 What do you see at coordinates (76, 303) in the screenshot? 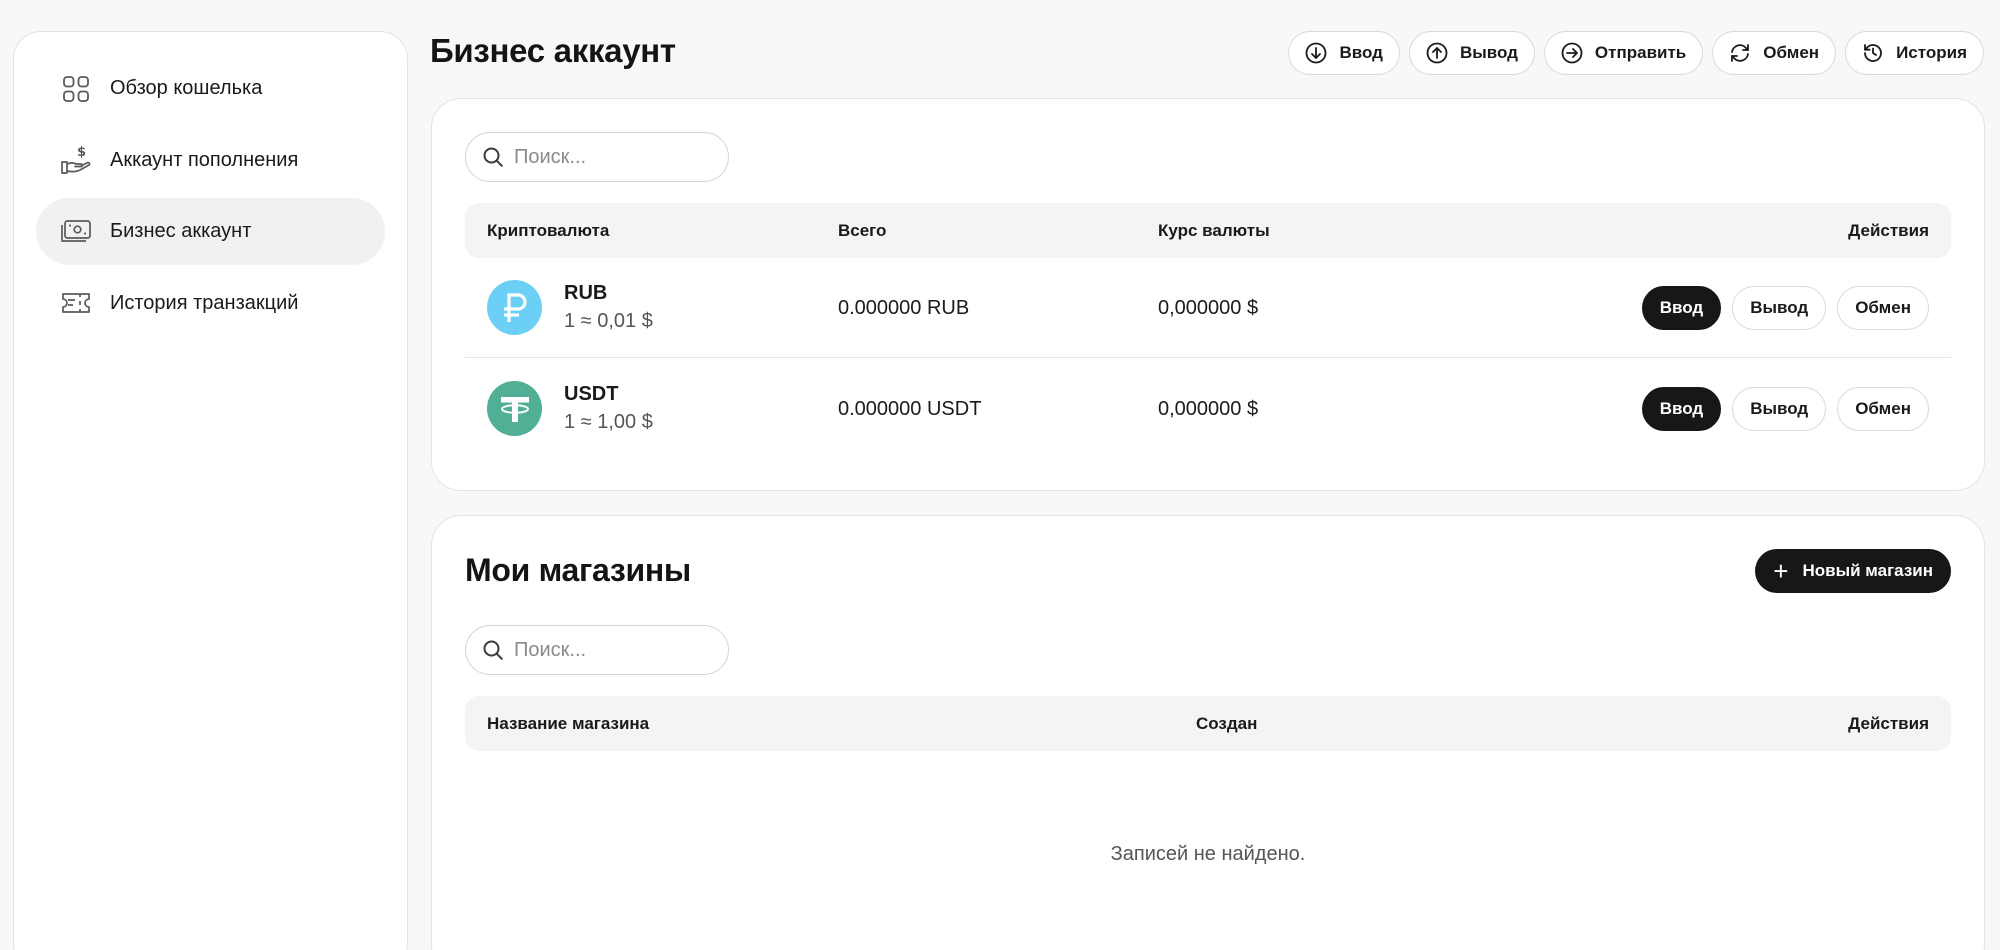
I see `ticket-icon` at bounding box center [76, 303].